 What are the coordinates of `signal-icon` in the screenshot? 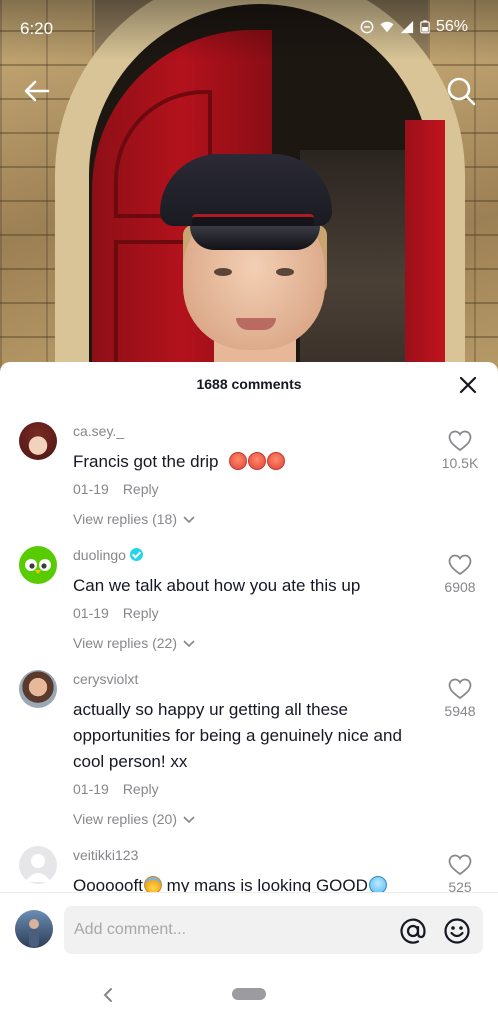 It's located at (407, 27).